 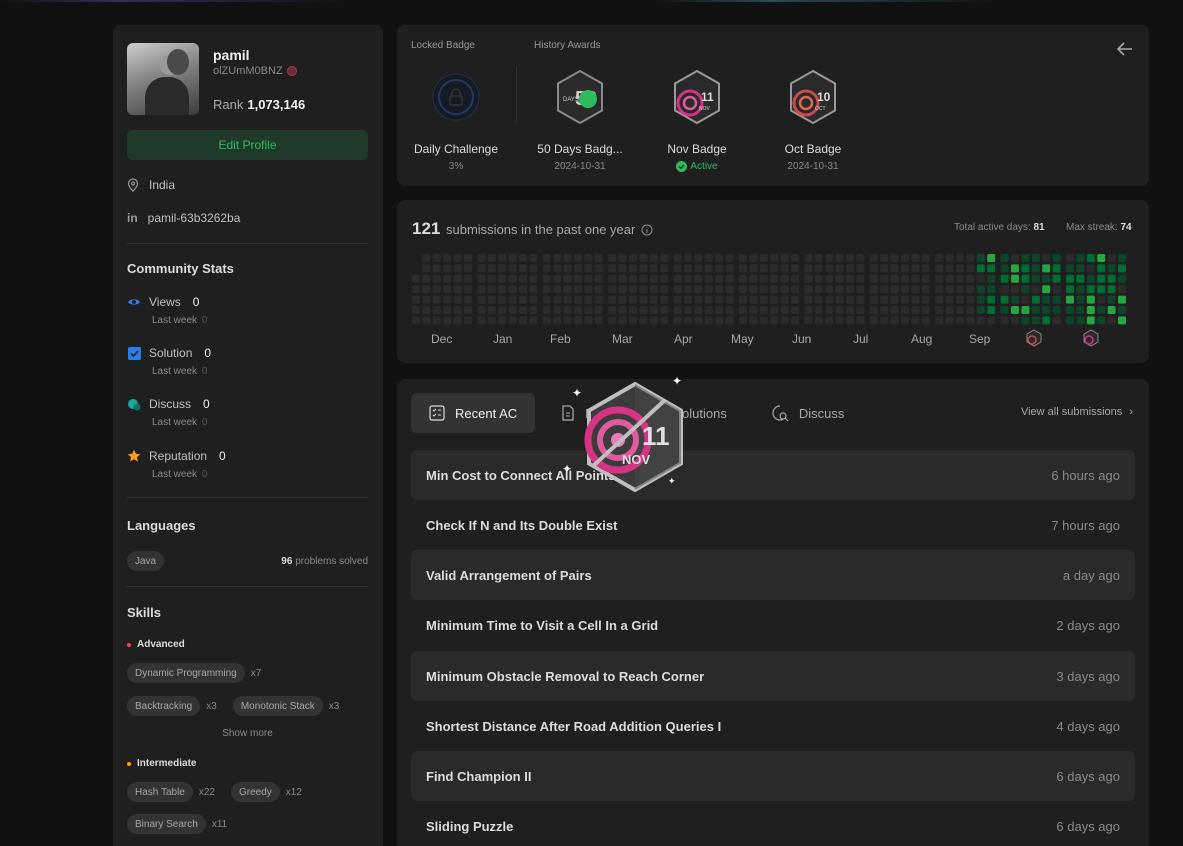 I want to click on badge-50-days: 50 DAYS 50 Days Badg... 2024-10-31, so click(x=580, y=120).